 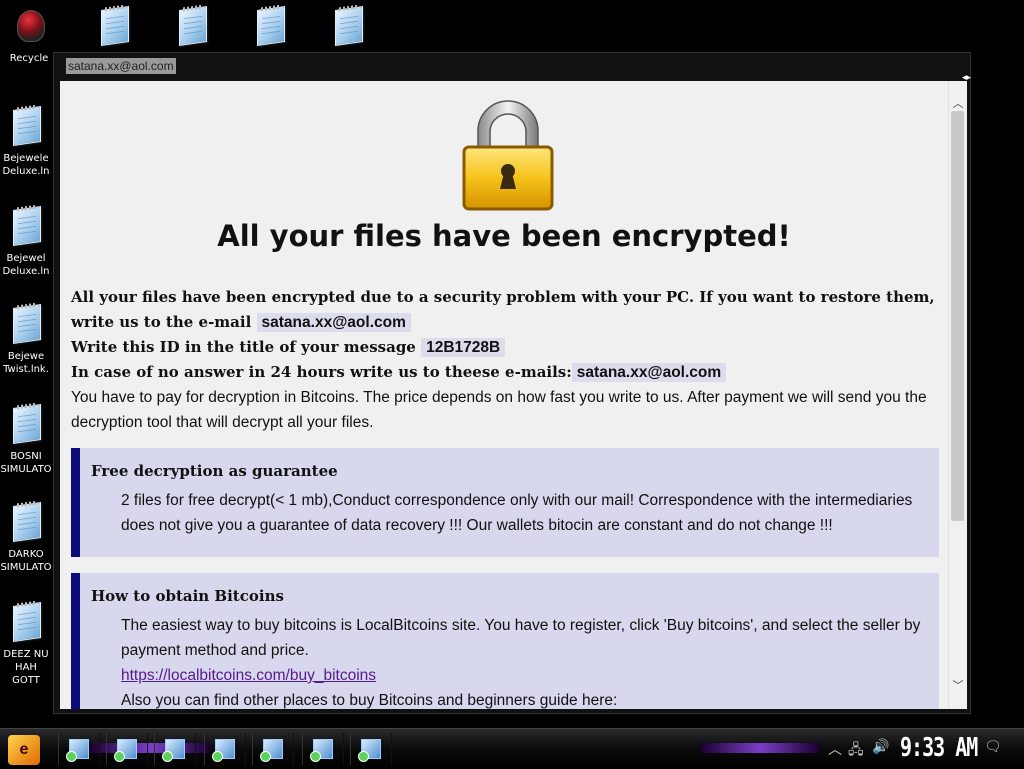 What do you see at coordinates (121, 66) in the screenshot?
I see `window-title: satana.xx@aol.com` at bounding box center [121, 66].